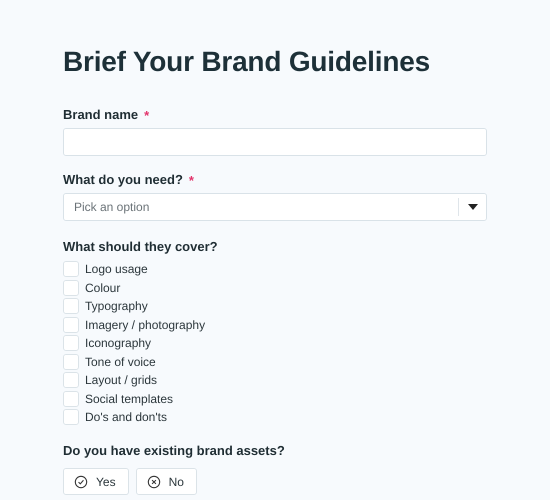 This screenshot has height=500, width=550. I want to click on form-title: Brief Your Brand Guidelines, so click(247, 62).